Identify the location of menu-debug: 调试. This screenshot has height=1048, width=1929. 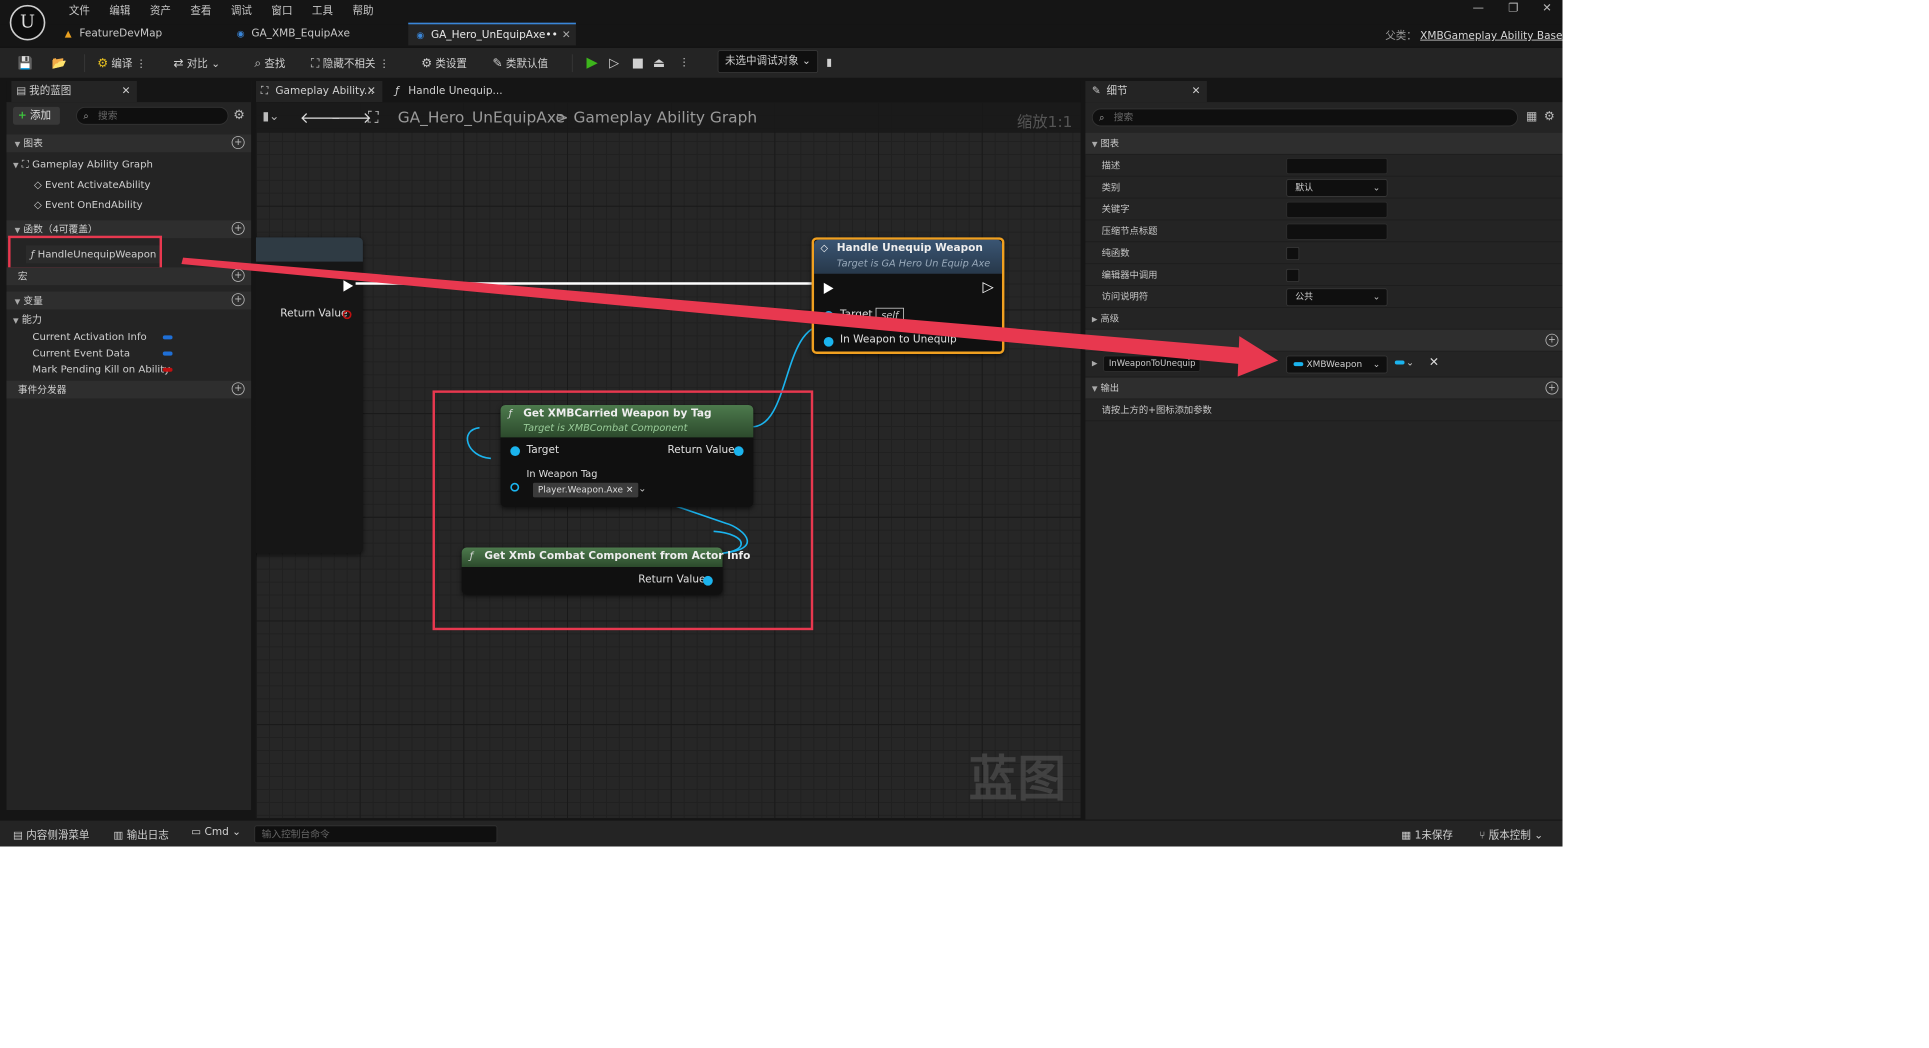
(241, 11).